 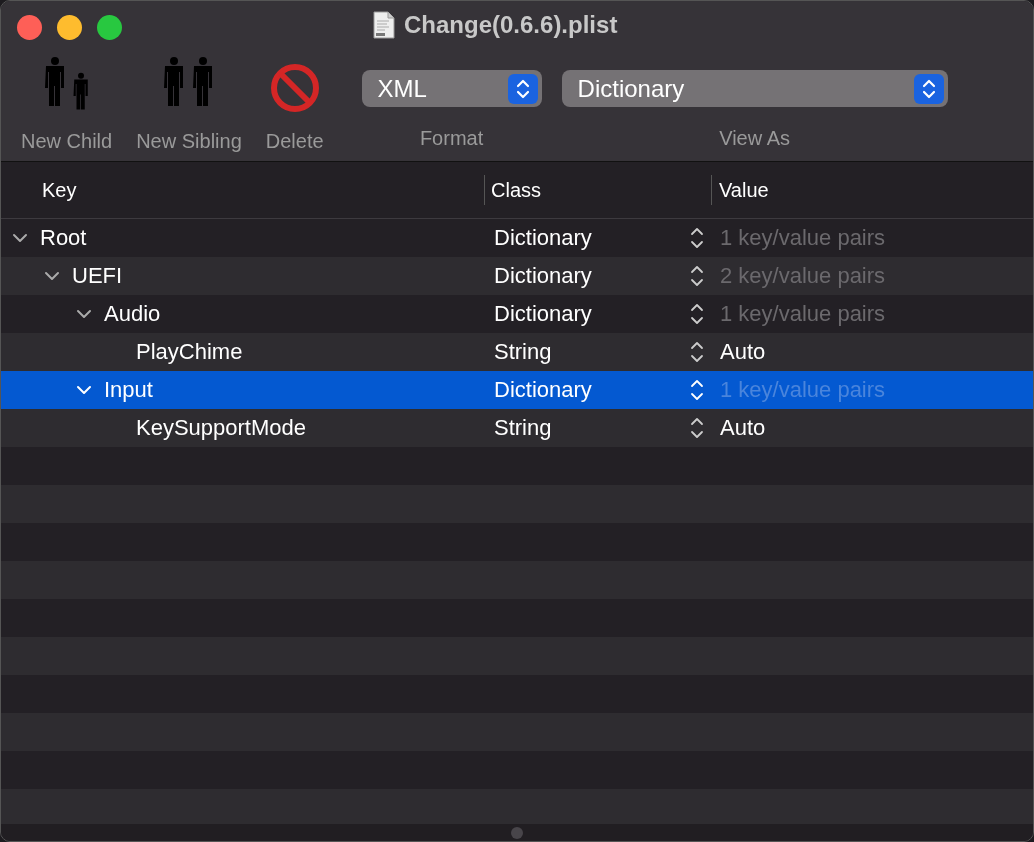 What do you see at coordinates (451, 138) in the screenshot?
I see `format-label: Format` at bounding box center [451, 138].